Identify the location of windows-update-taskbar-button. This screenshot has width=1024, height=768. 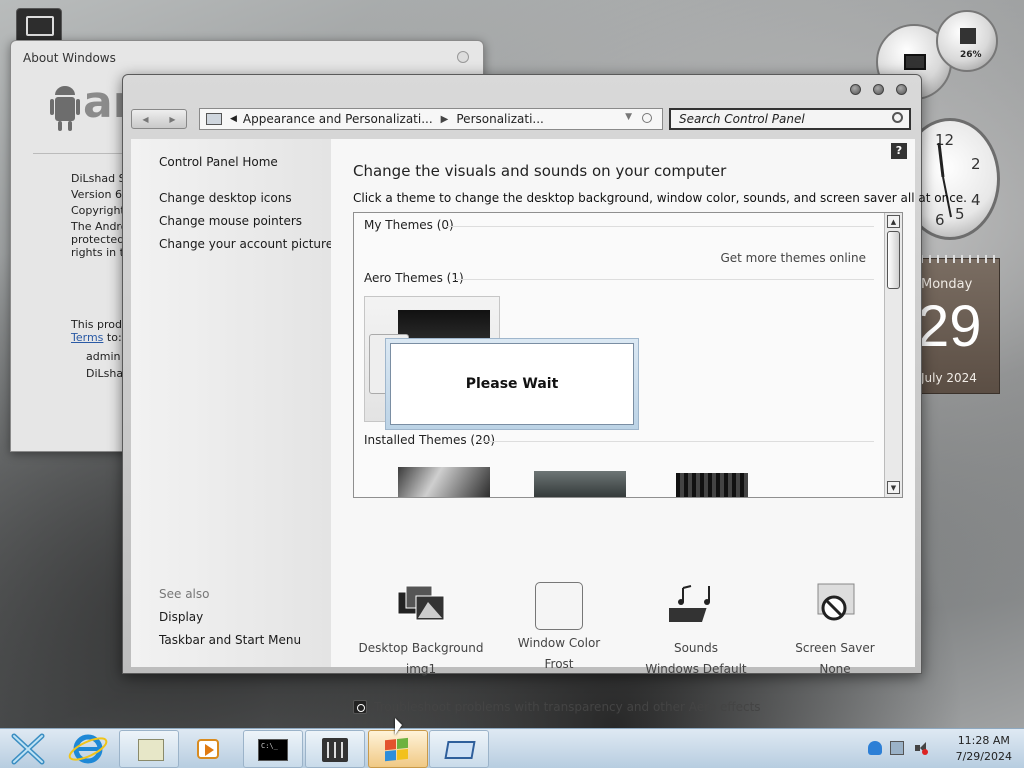
(398, 749).